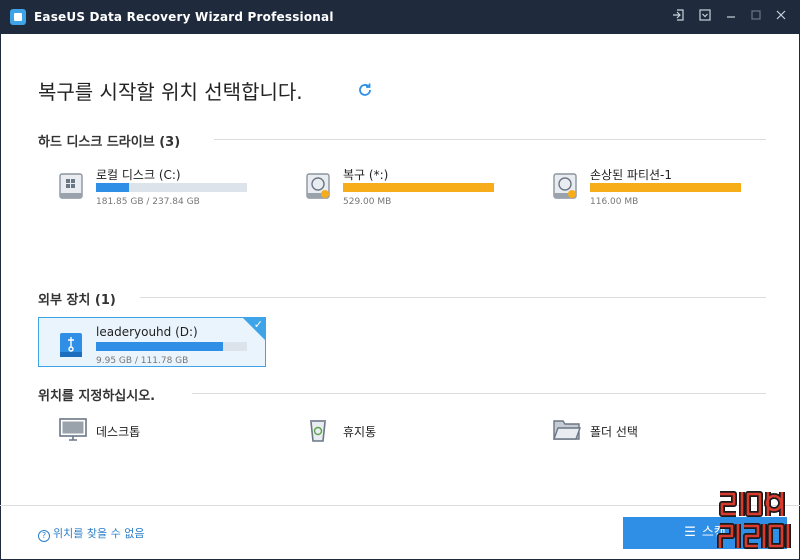 The height and width of the screenshot is (560, 800). What do you see at coordinates (367, 202) in the screenshot?
I see `drive-size: 529.00 MB` at bounding box center [367, 202].